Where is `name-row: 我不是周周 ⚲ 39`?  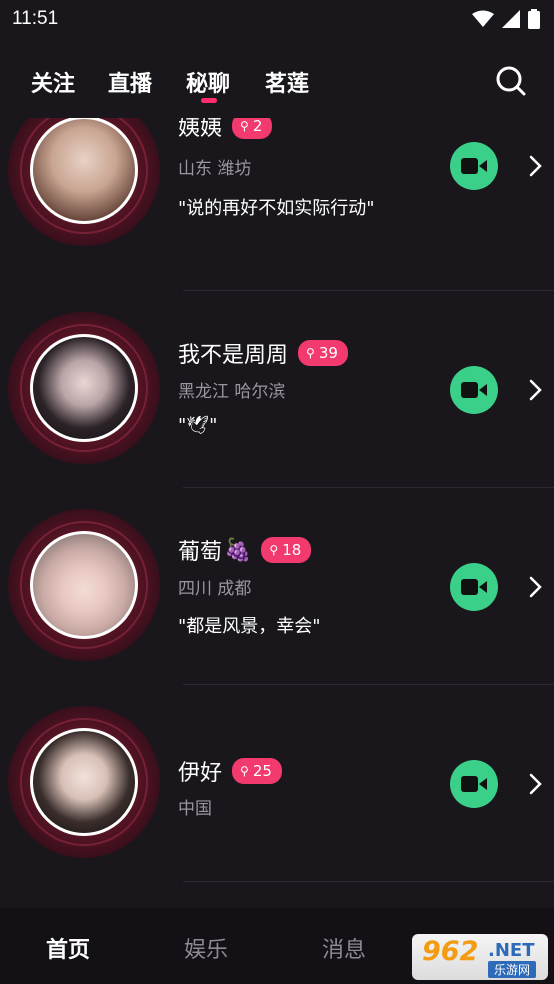
name-row: 我不是周周 ⚲ 39 is located at coordinates (263, 353).